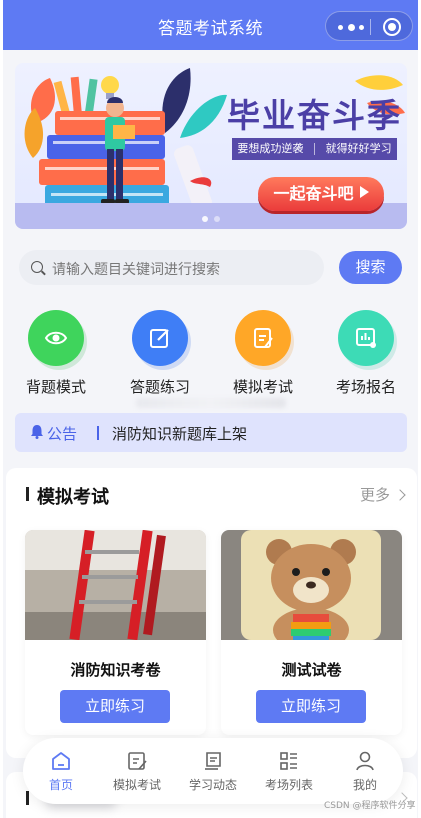 The height and width of the screenshot is (818, 421). Describe the element at coordinates (55, 387) in the screenshot. I see `category-label: 背题模式` at that location.